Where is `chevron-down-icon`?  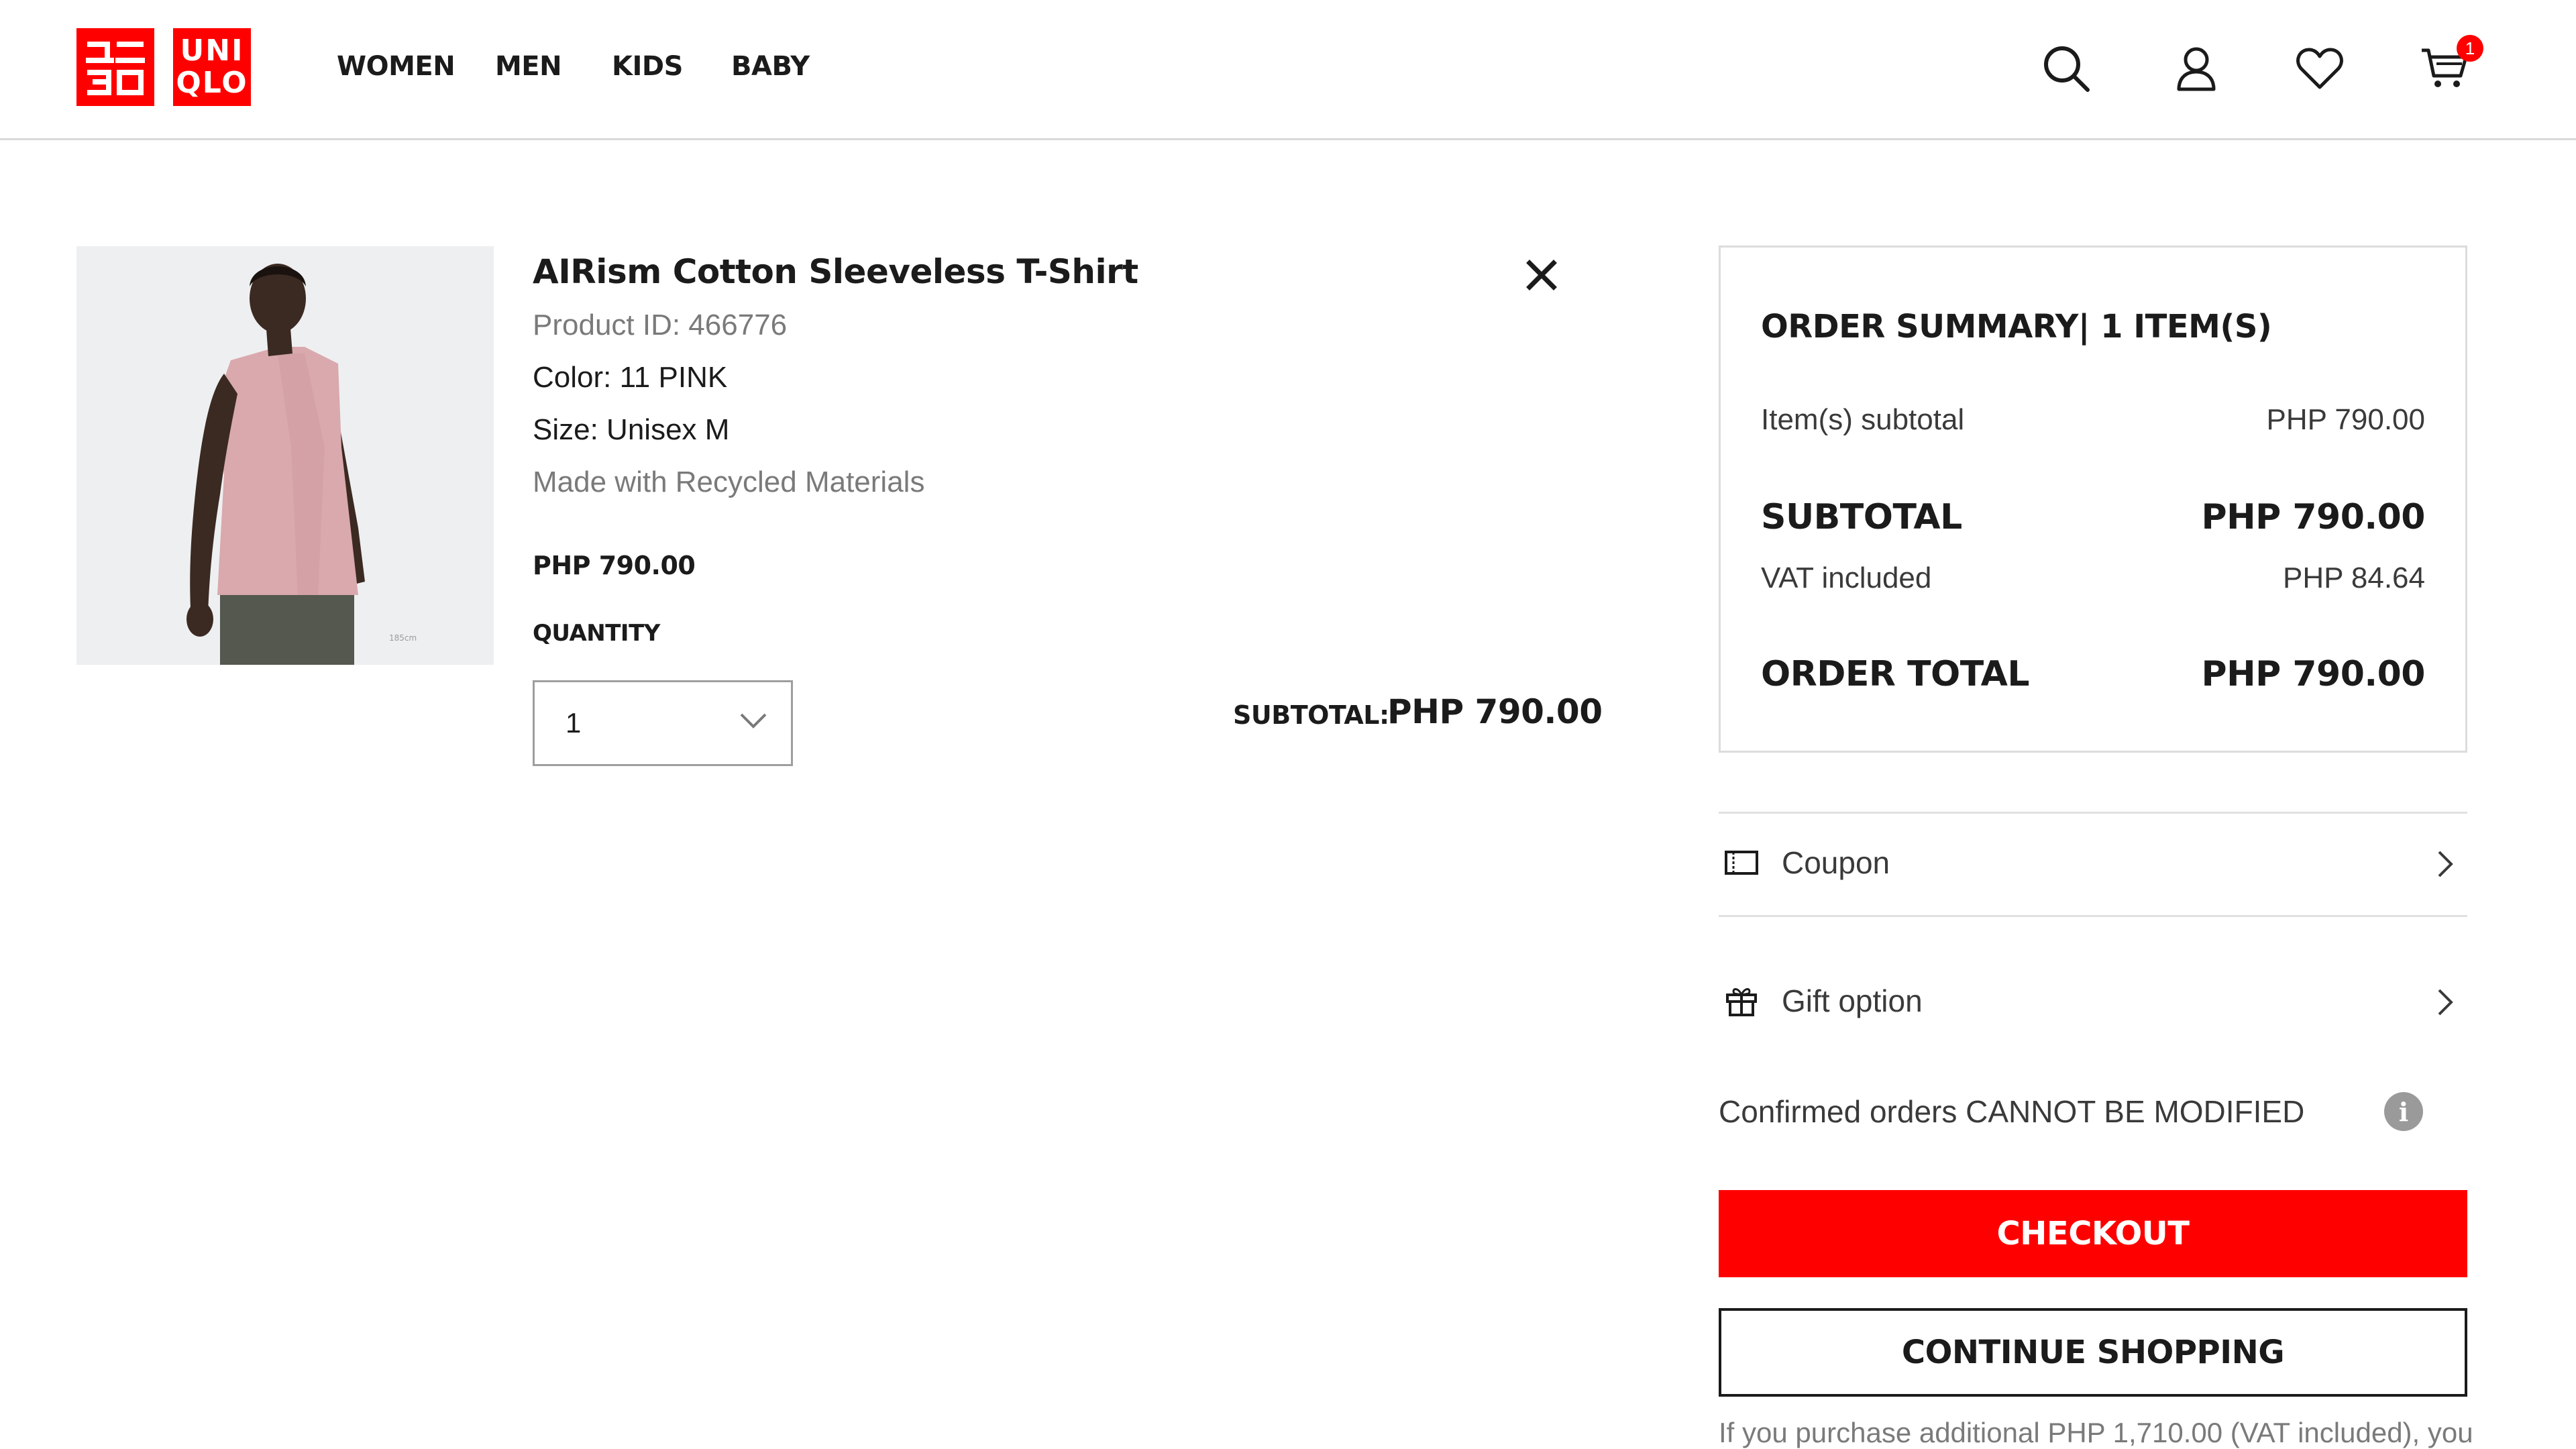
chevron-down-icon is located at coordinates (753, 722).